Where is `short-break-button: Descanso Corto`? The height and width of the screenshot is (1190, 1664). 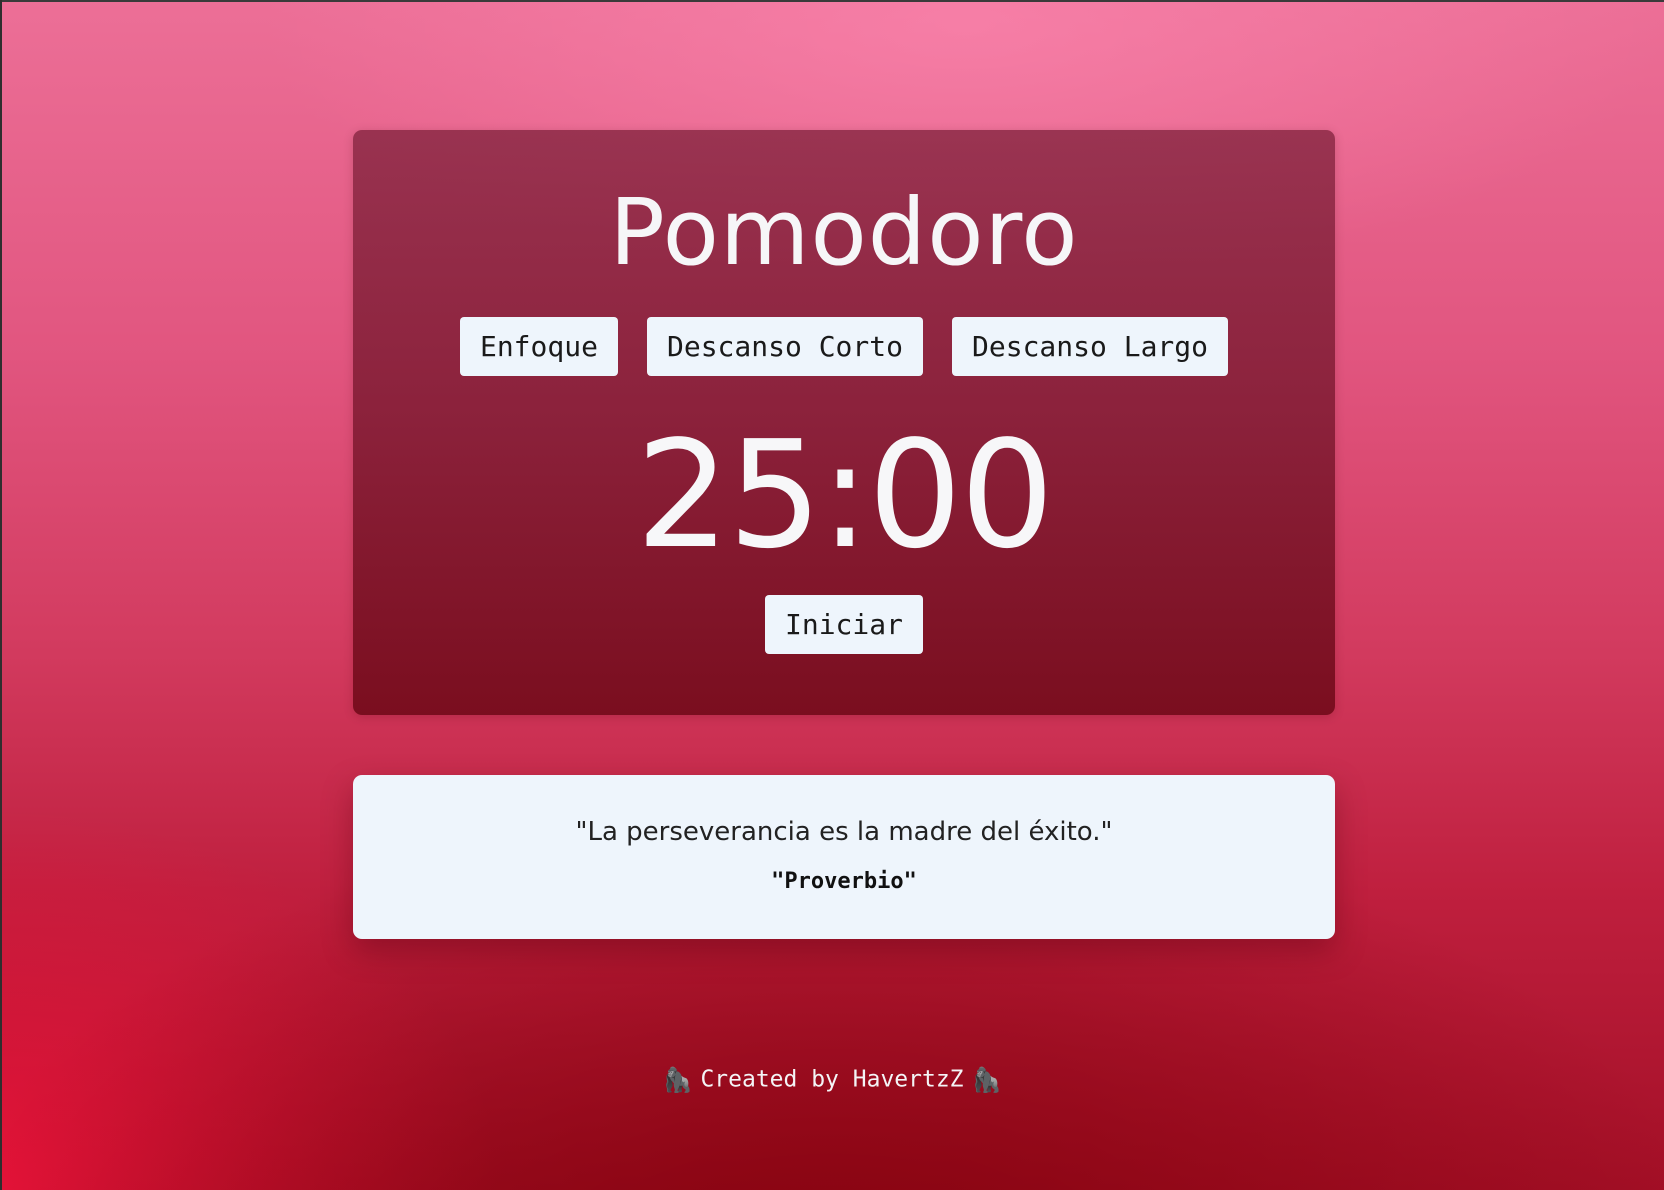 short-break-button: Descanso Corto is located at coordinates (784, 346).